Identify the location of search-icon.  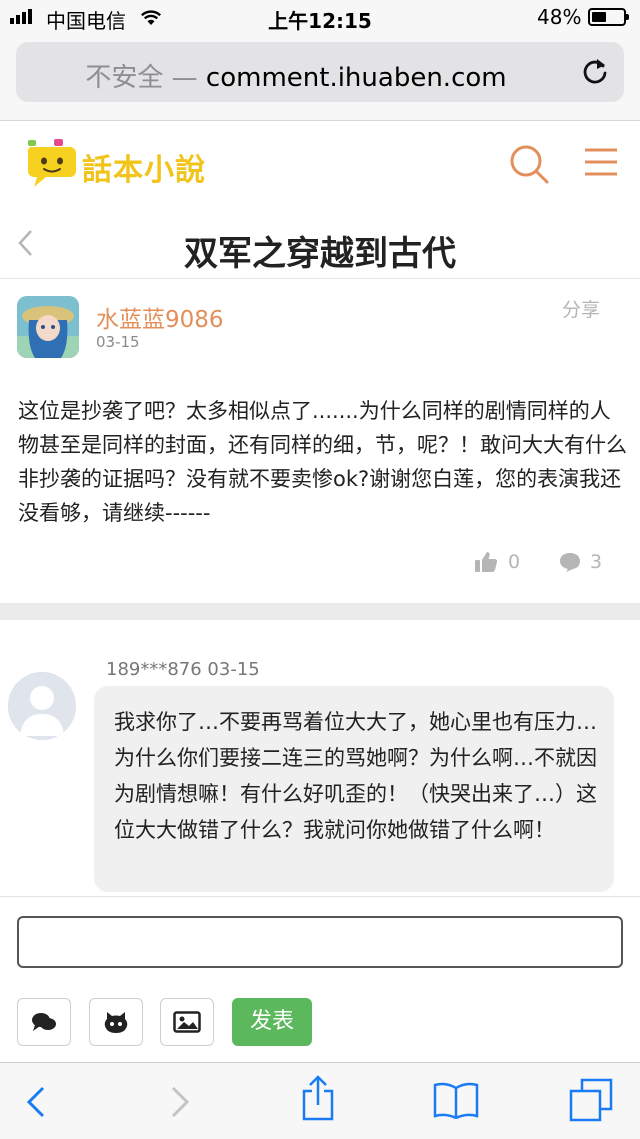
(529, 164).